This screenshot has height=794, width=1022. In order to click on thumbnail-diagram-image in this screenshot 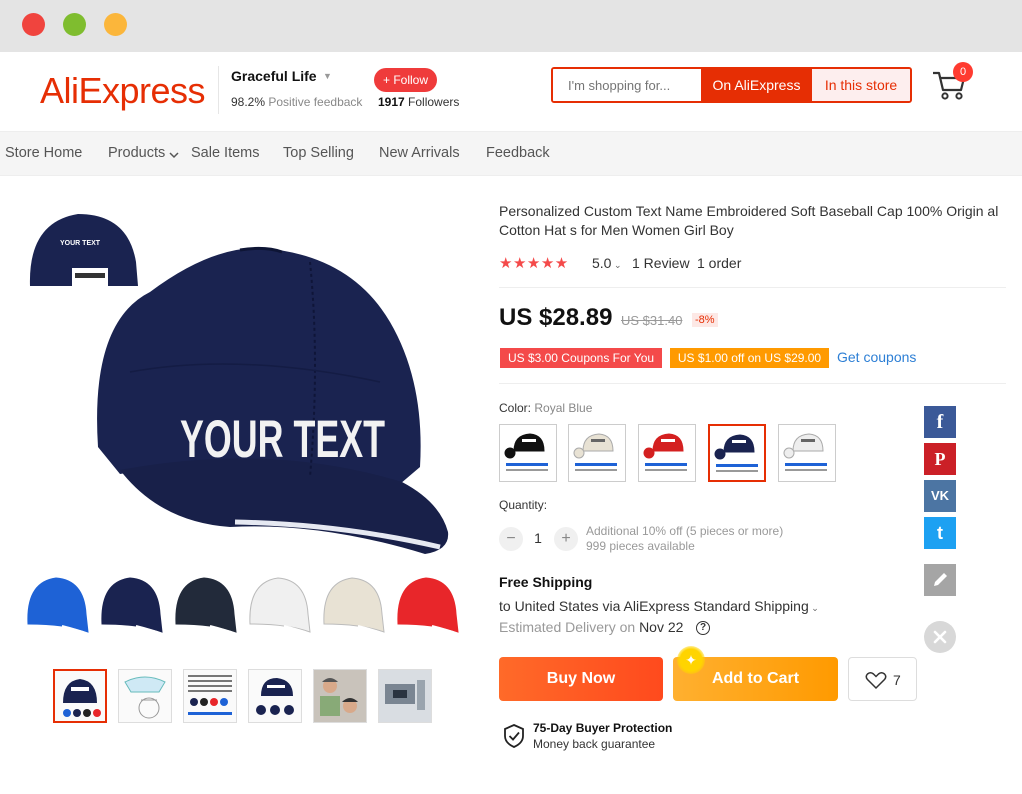, I will do `click(145, 697)`.